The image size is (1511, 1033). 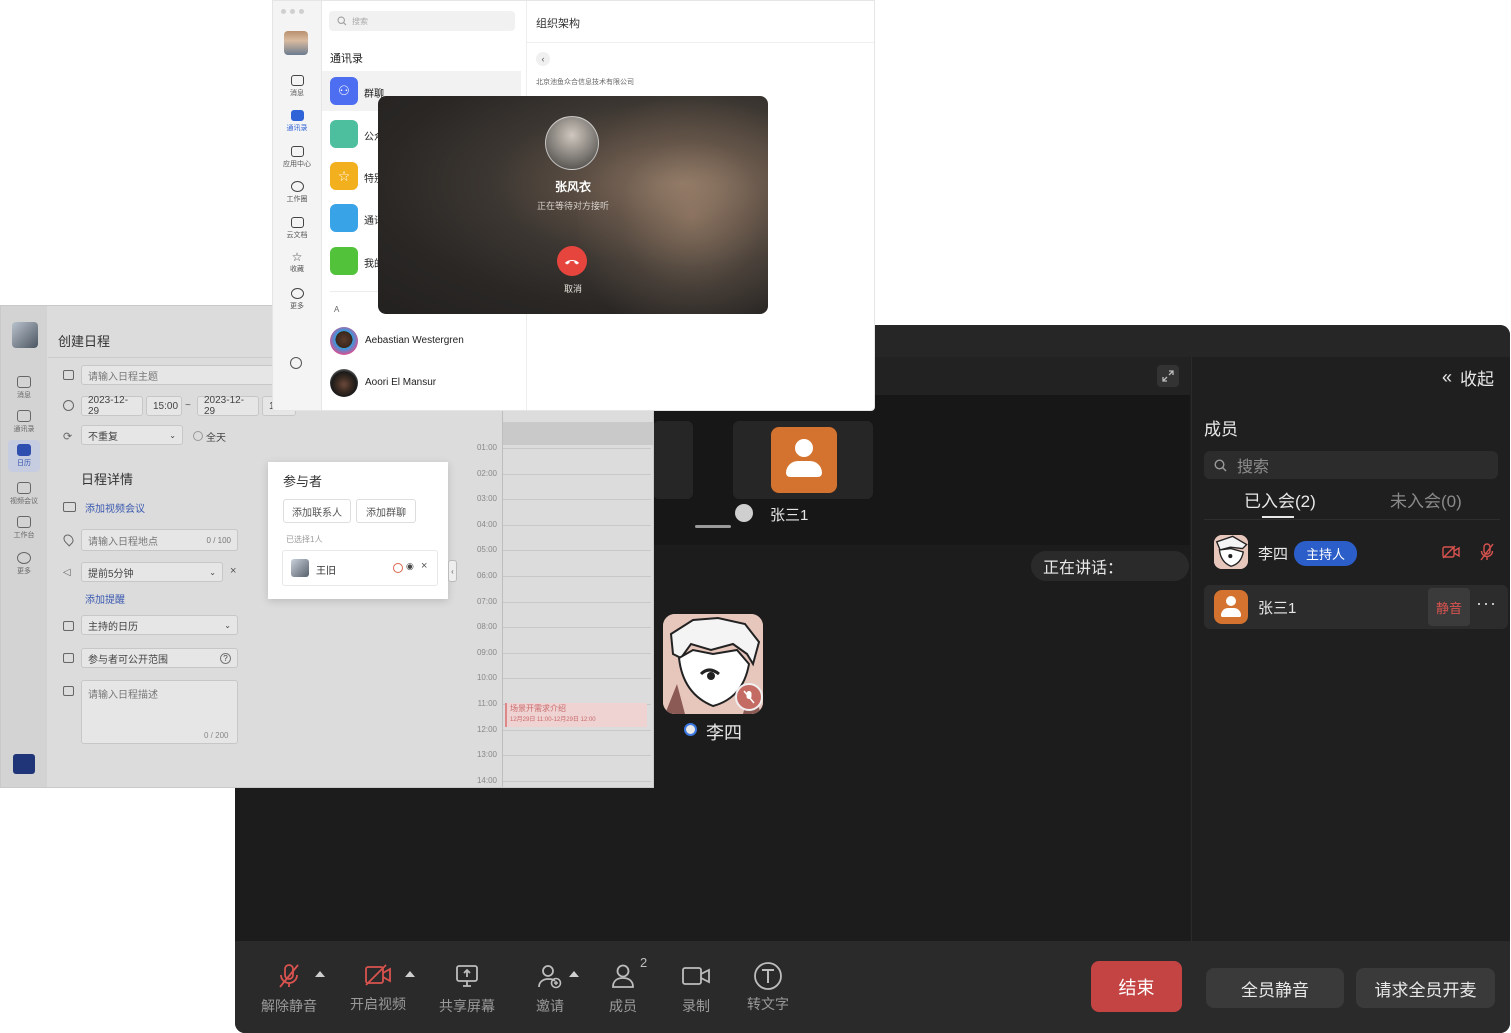 What do you see at coordinates (69, 507) in the screenshot?
I see `video-meeting-icon` at bounding box center [69, 507].